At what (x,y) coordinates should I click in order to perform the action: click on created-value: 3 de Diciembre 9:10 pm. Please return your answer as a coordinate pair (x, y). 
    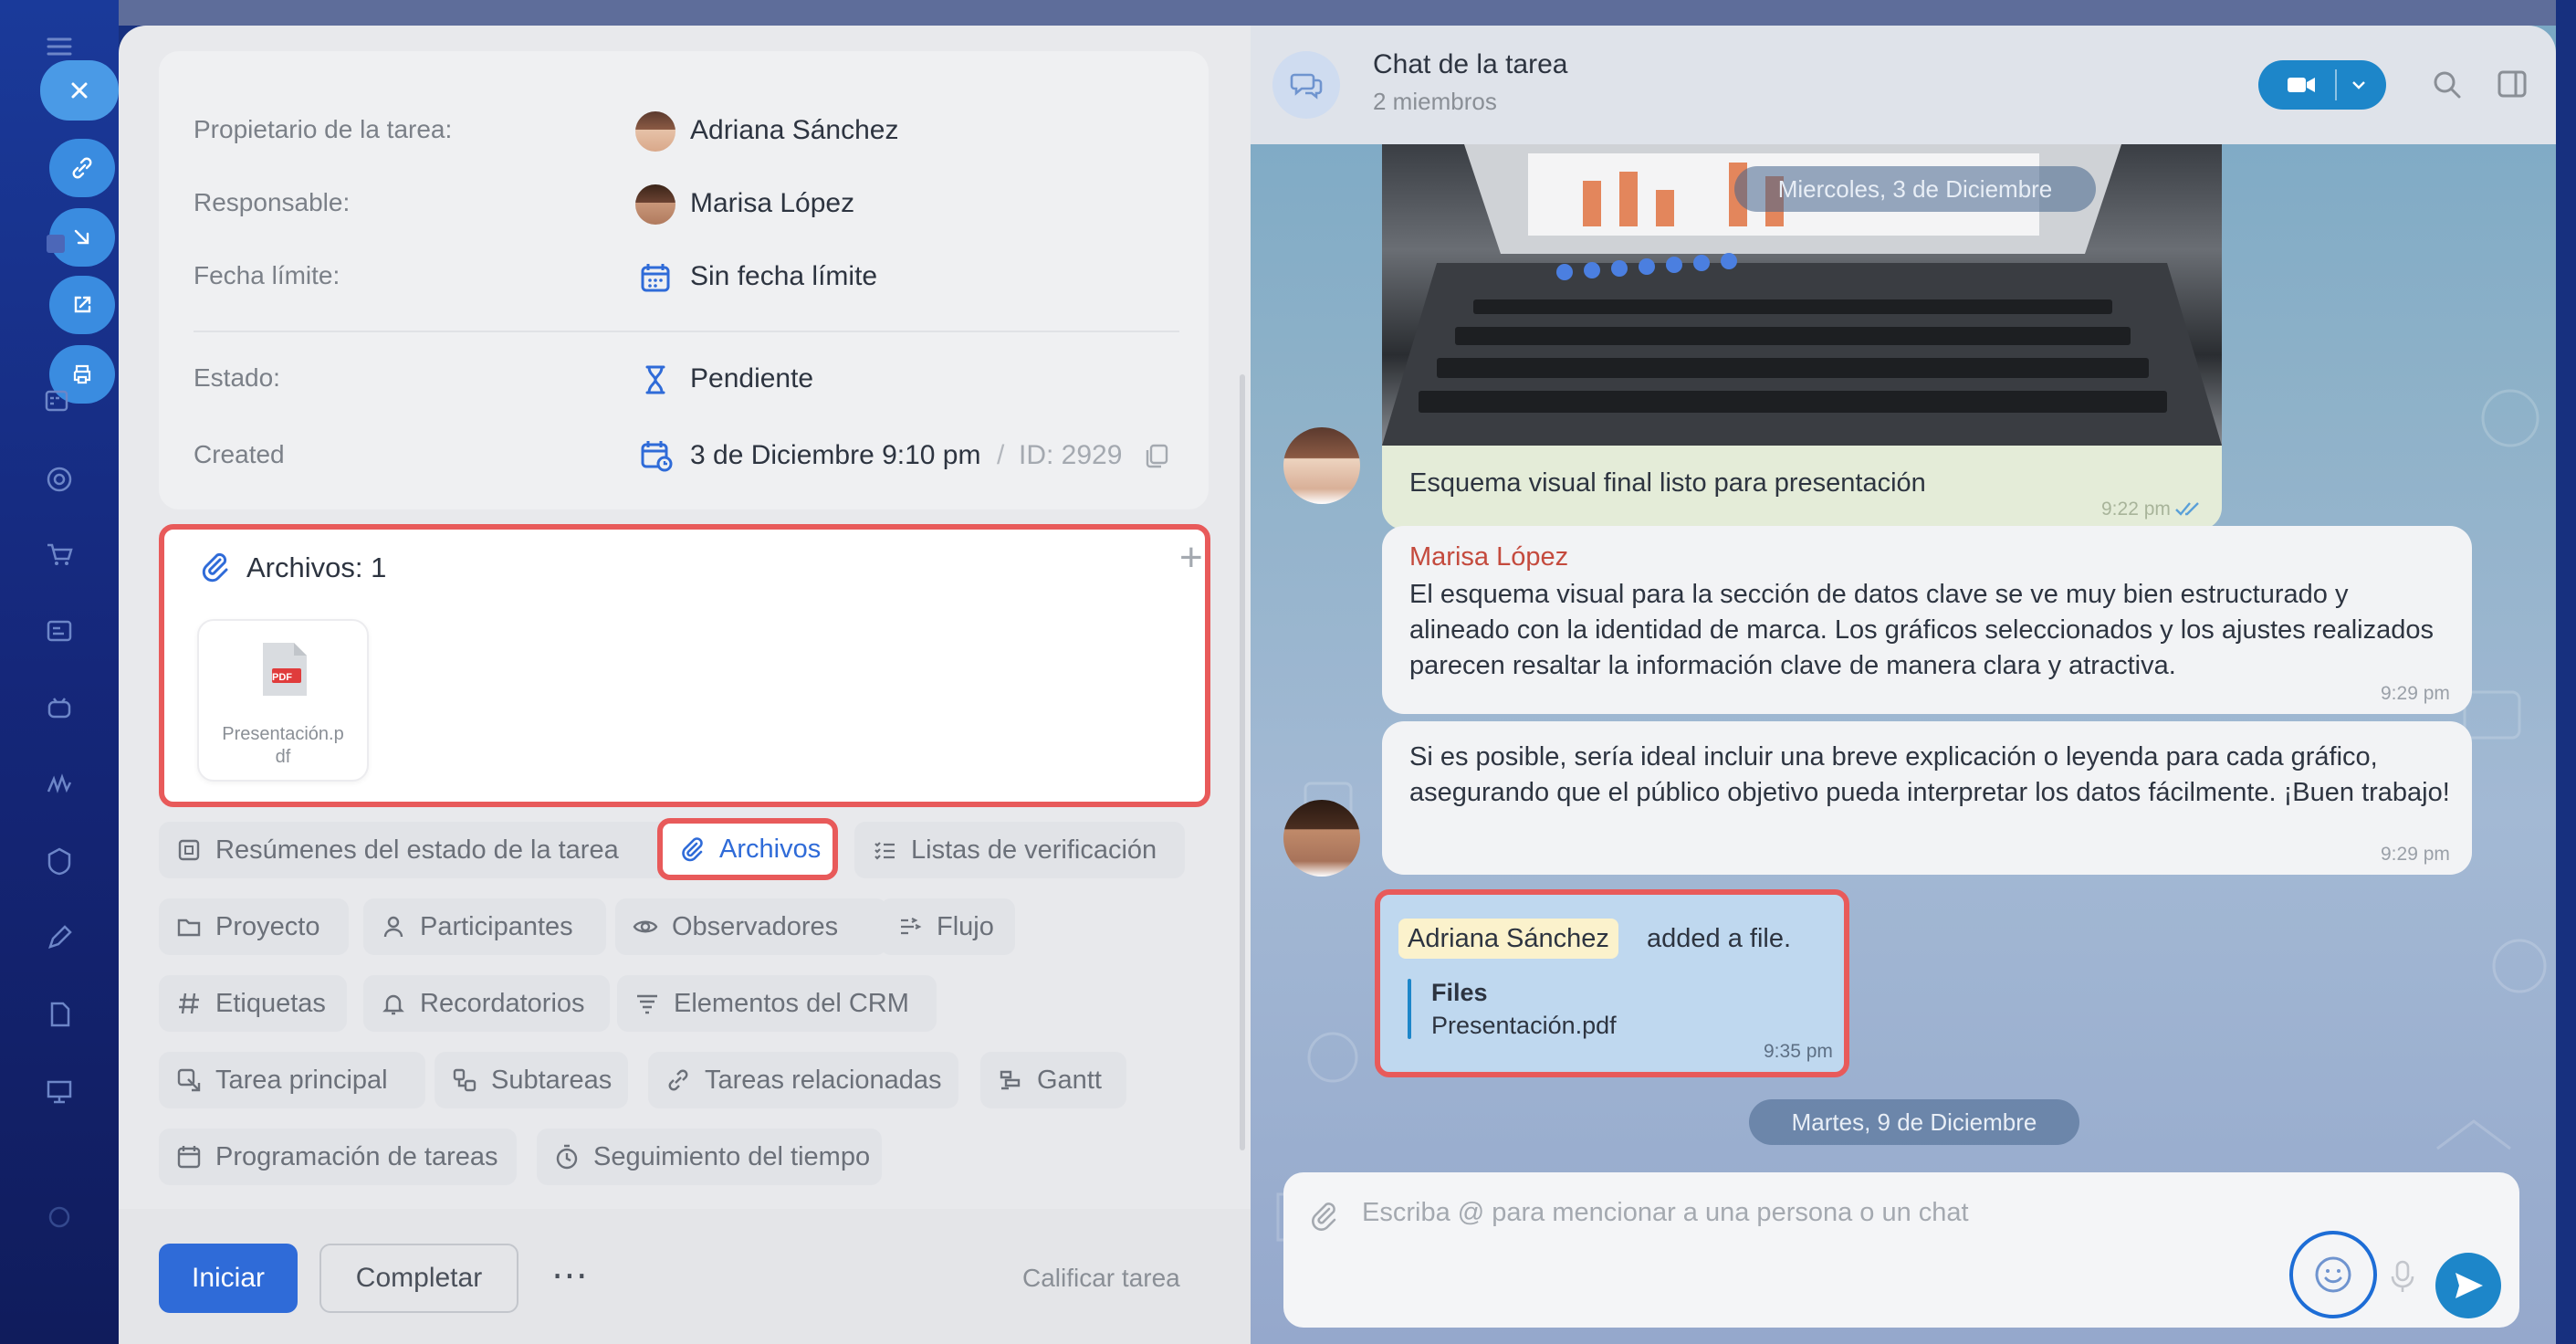
    Looking at the image, I should click on (836, 455).